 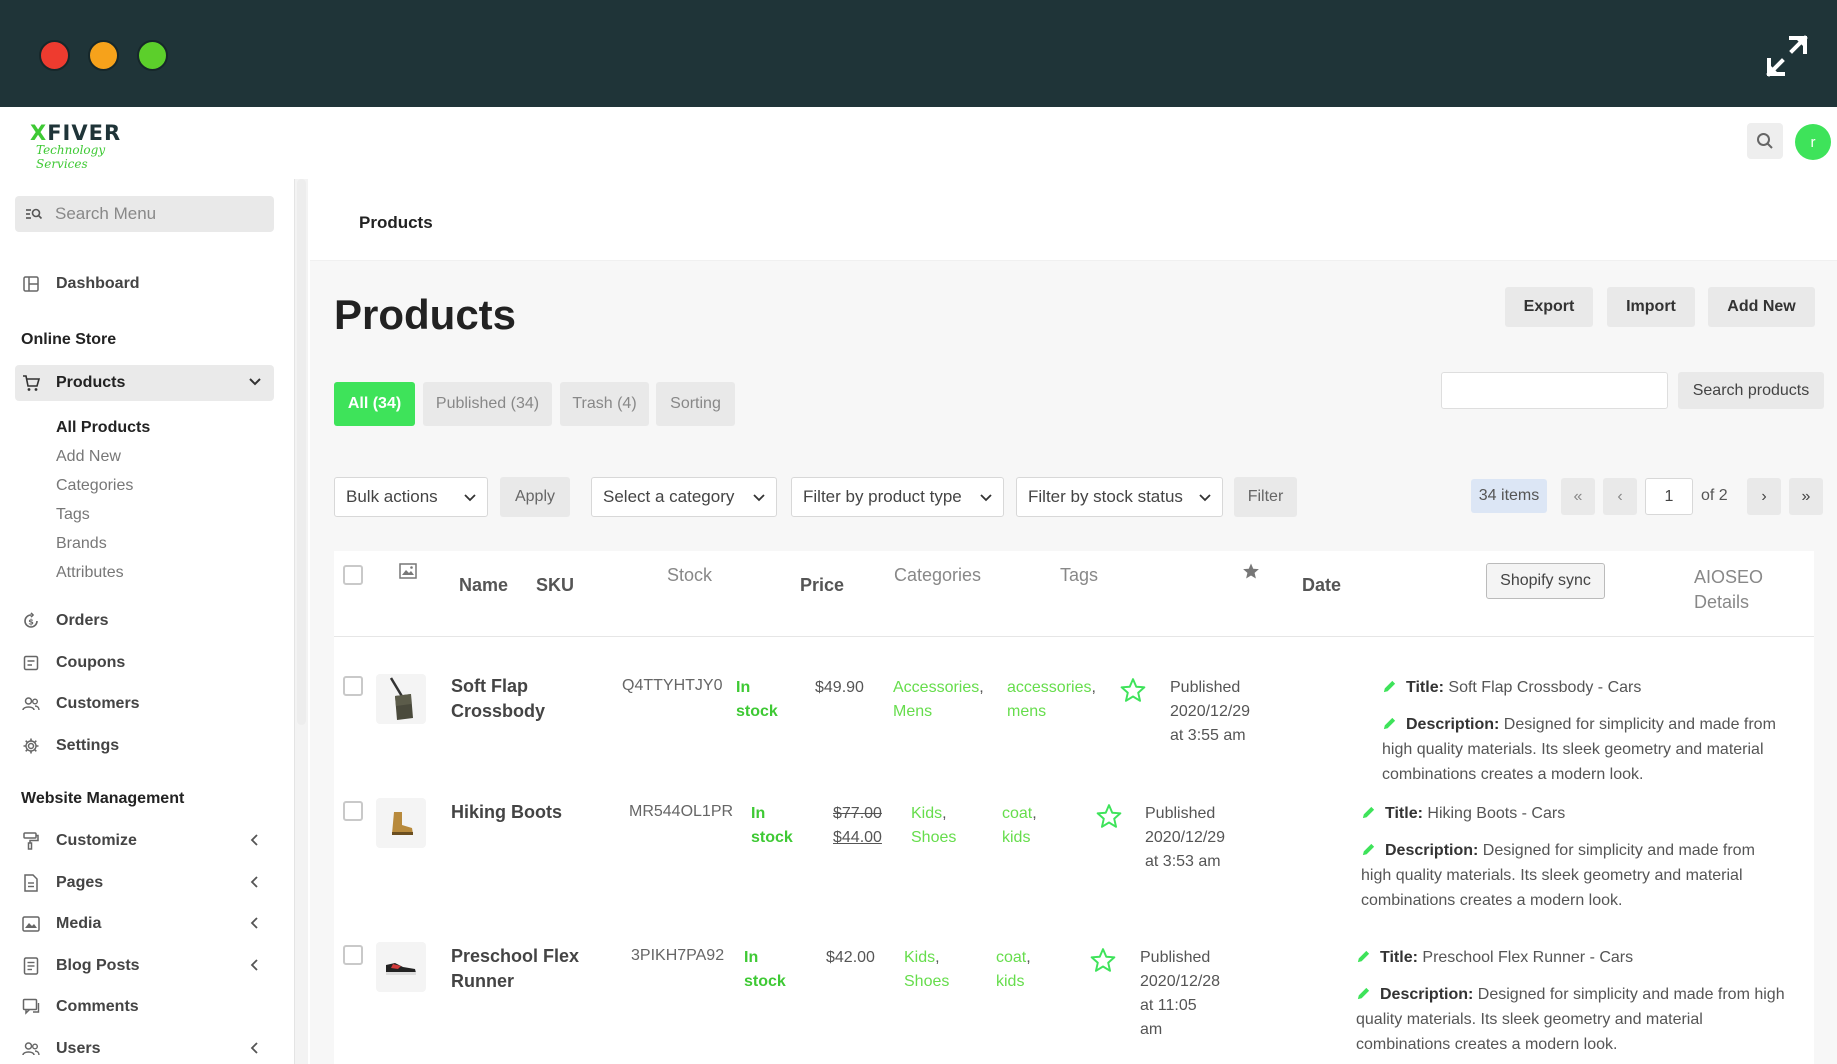 What do you see at coordinates (897, 497) in the screenshot?
I see `product-type-select: Filter by product type` at bounding box center [897, 497].